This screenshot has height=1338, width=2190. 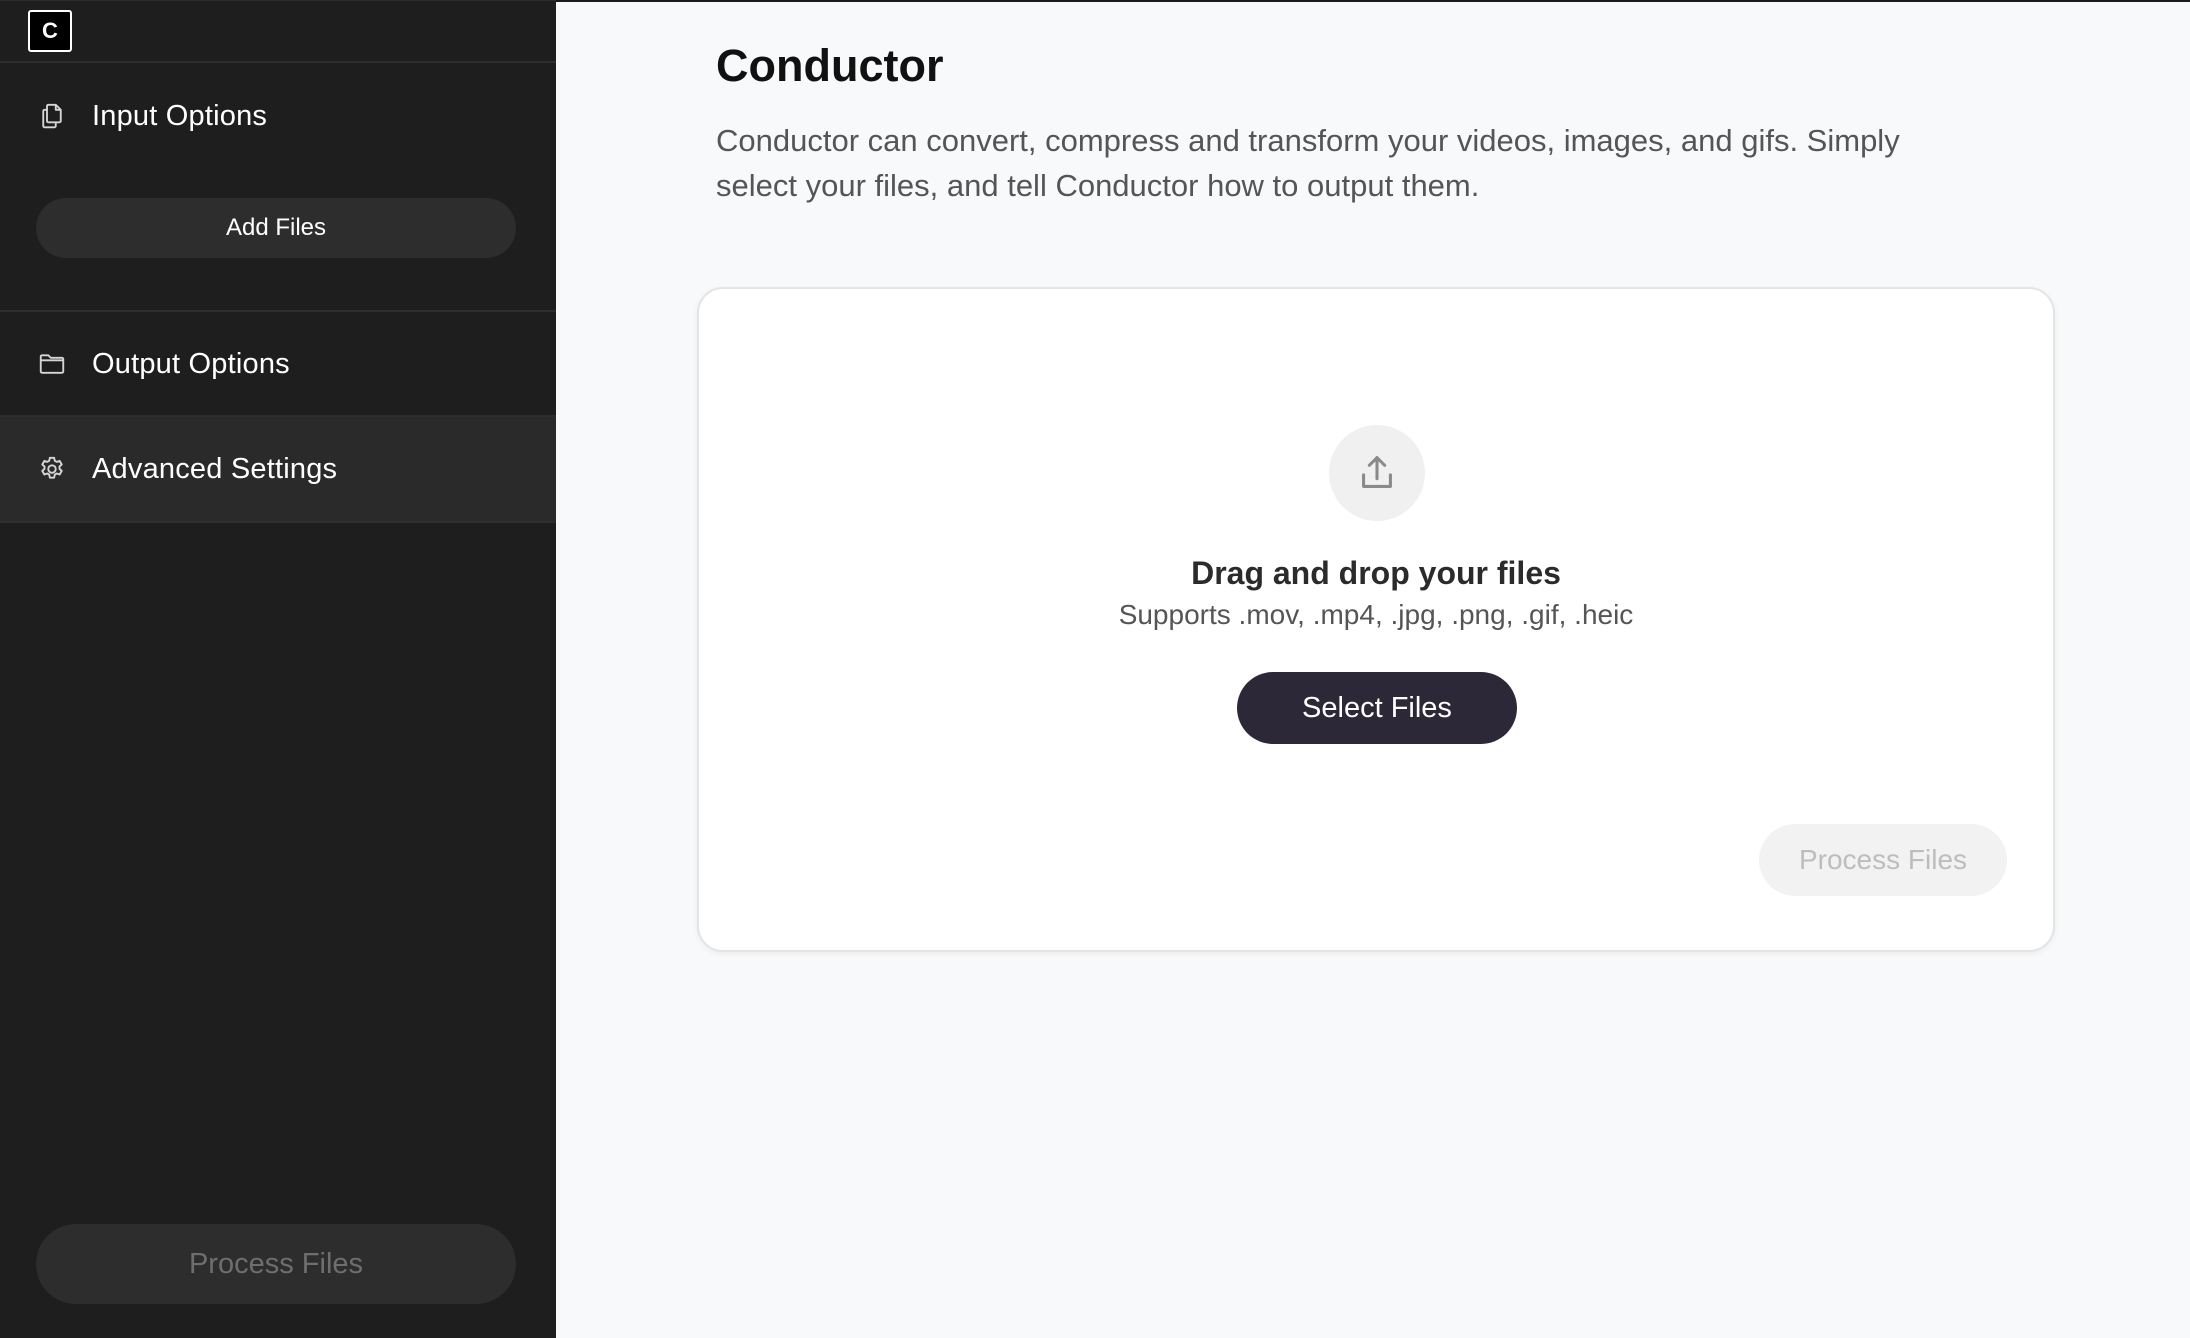 I want to click on sidebar-item-advanced-settings: Advanced Settings, so click(x=278, y=469).